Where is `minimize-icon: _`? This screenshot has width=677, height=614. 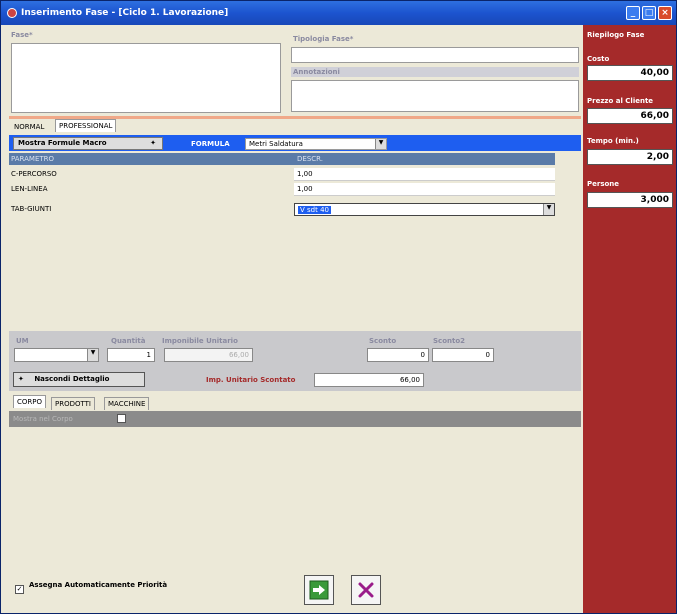 minimize-icon: _ is located at coordinates (633, 13).